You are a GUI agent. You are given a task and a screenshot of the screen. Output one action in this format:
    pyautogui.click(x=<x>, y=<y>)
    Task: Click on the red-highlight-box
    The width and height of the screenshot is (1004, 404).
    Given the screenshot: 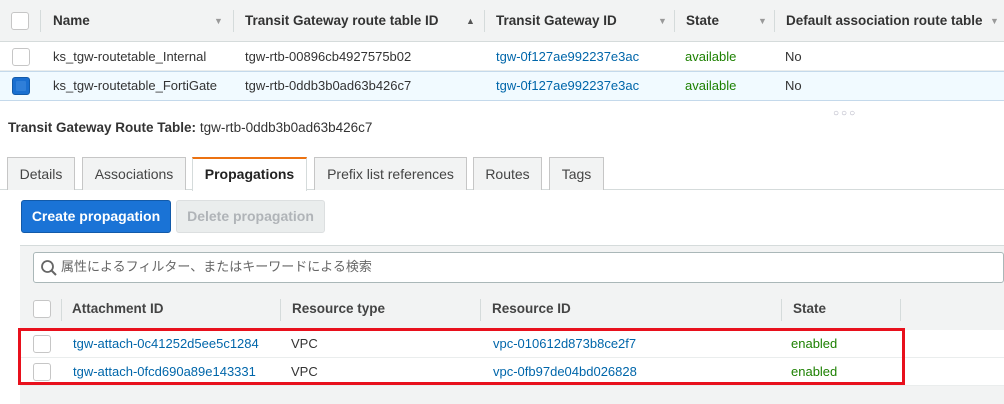 What is the action you would take?
    pyautogui.click(x=461, y=356)
    